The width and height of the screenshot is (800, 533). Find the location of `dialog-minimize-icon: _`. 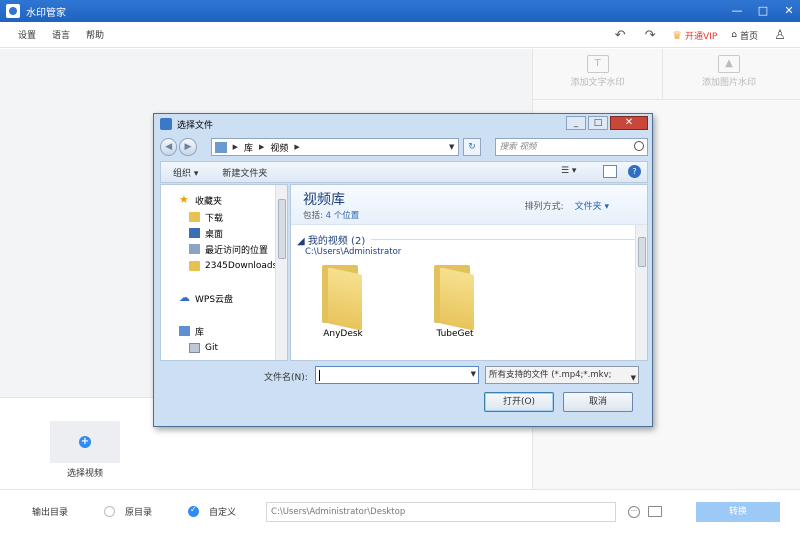

dialog-minimize-icon: _ is located at coordinates (576, 123).